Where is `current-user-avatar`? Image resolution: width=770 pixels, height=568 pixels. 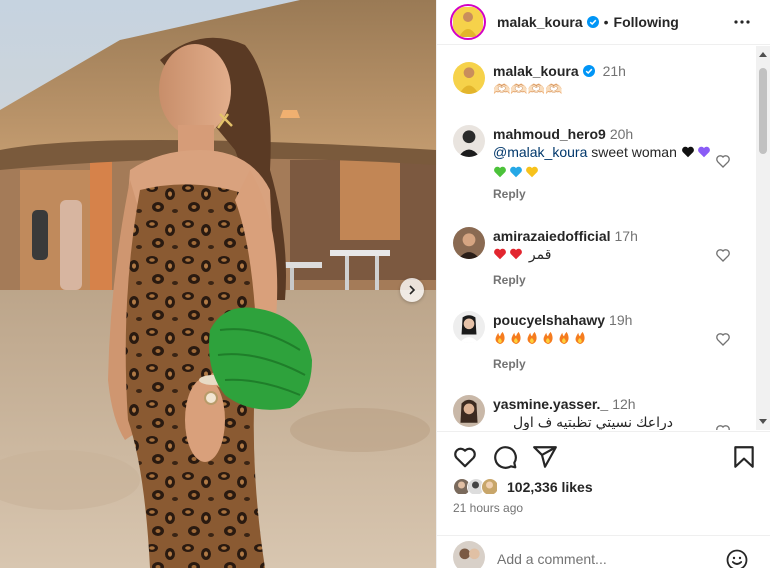 current-user-avatar is located at coordinates (469, 554).